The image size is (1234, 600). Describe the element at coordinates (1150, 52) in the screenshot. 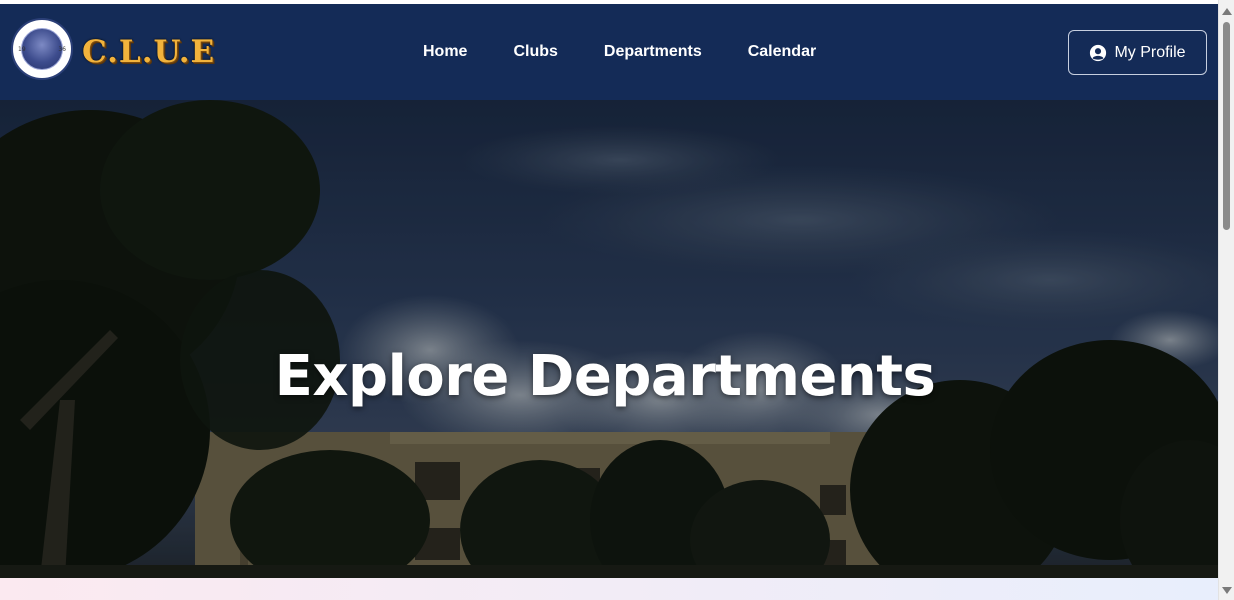

I see `my-profile-label: My Profile` at that location.